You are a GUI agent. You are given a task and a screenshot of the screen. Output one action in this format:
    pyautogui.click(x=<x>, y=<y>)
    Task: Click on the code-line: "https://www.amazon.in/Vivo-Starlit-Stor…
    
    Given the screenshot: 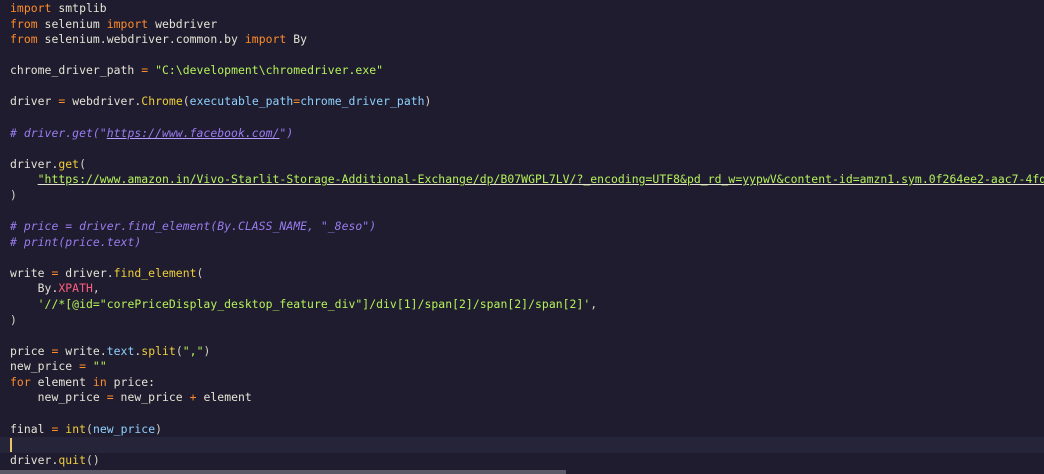 What is the action you would take?
    pyautogui.click(x=527, y=180)
    